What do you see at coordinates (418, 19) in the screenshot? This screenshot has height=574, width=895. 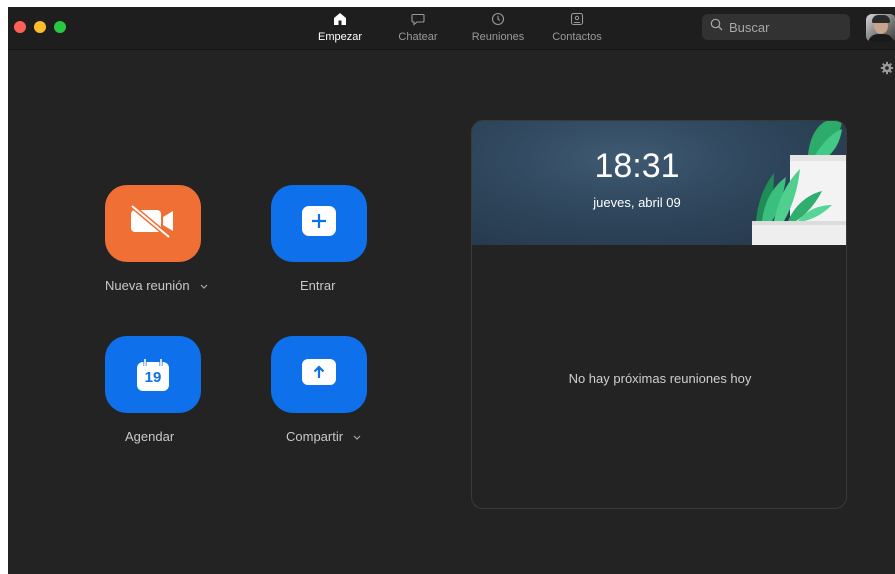 I see `chat-bubble-icon` at bounding box center [418, 19].